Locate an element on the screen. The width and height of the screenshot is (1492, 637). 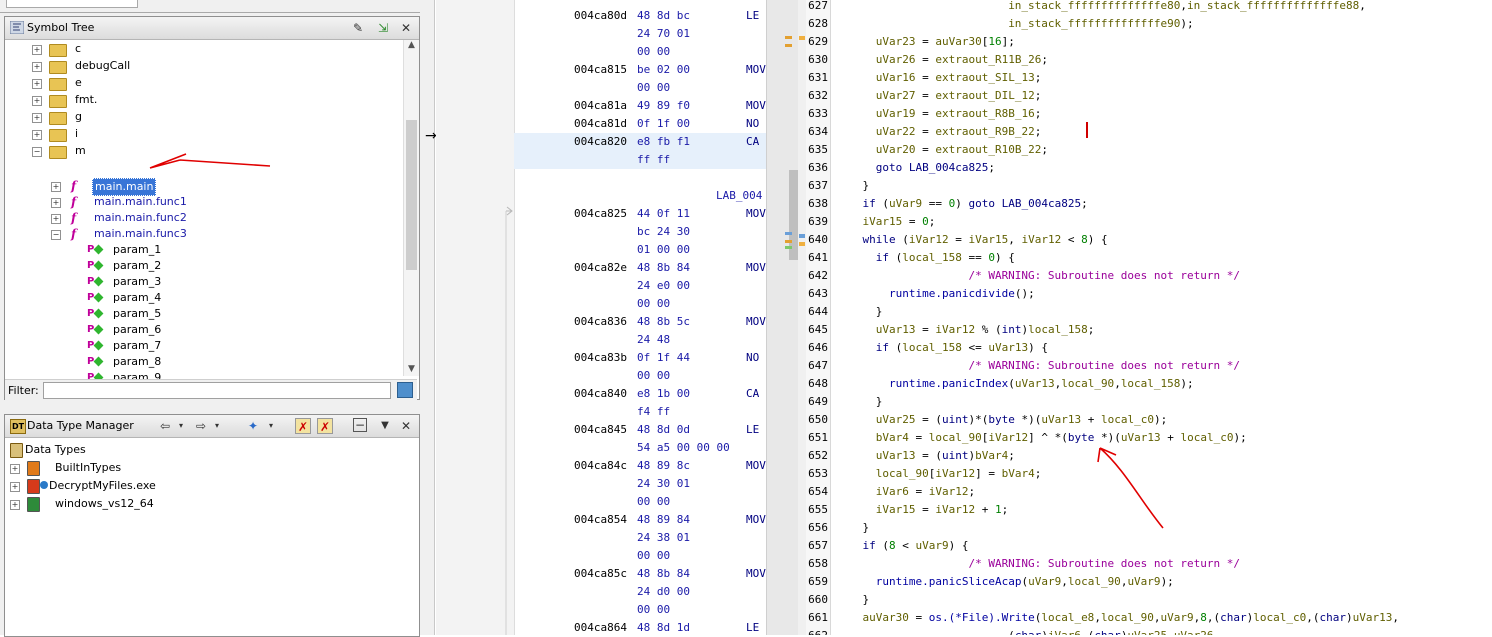
decompiler-line: 639 iVar15 = 0; is located at coordinates (1145, 222).